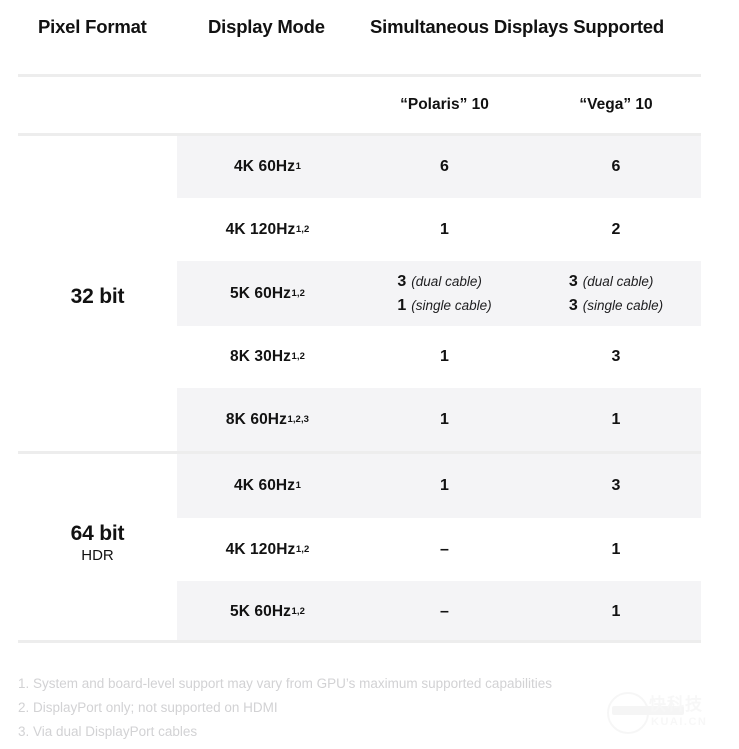  I want to click on group-label-32bit-main: 32 bit, so click(97, 296).